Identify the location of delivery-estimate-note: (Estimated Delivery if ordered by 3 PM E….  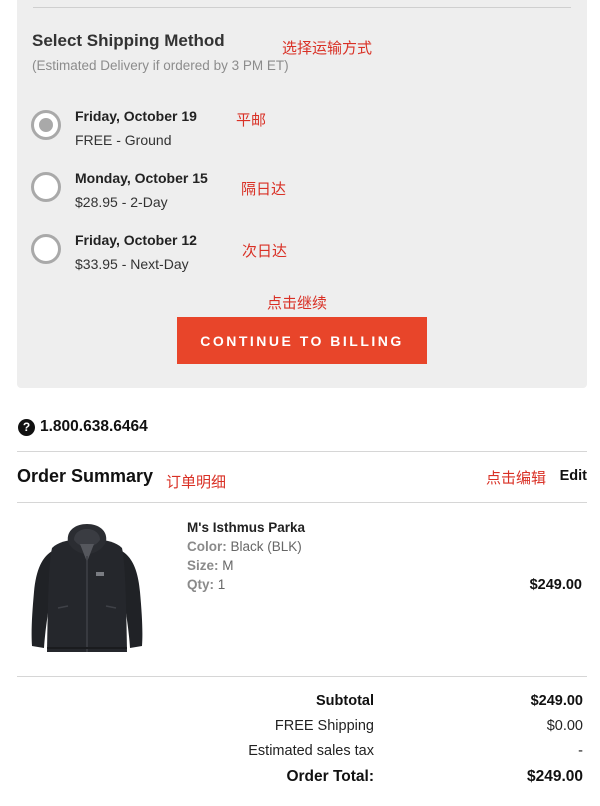
(160, 65).